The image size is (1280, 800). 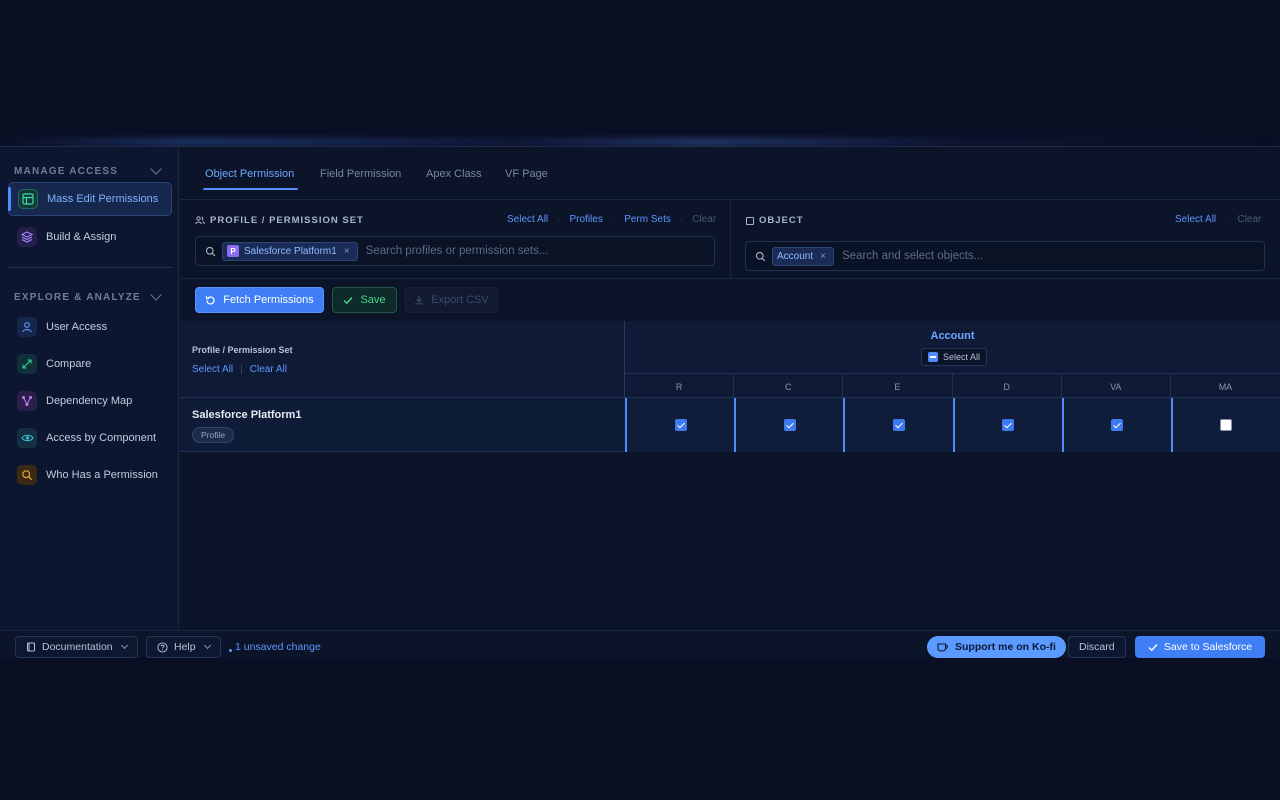 What do you see at coordinates (1097, 647) in the screenshot?
I see `discard-button: Discard` at bounding box center [1097, 647].